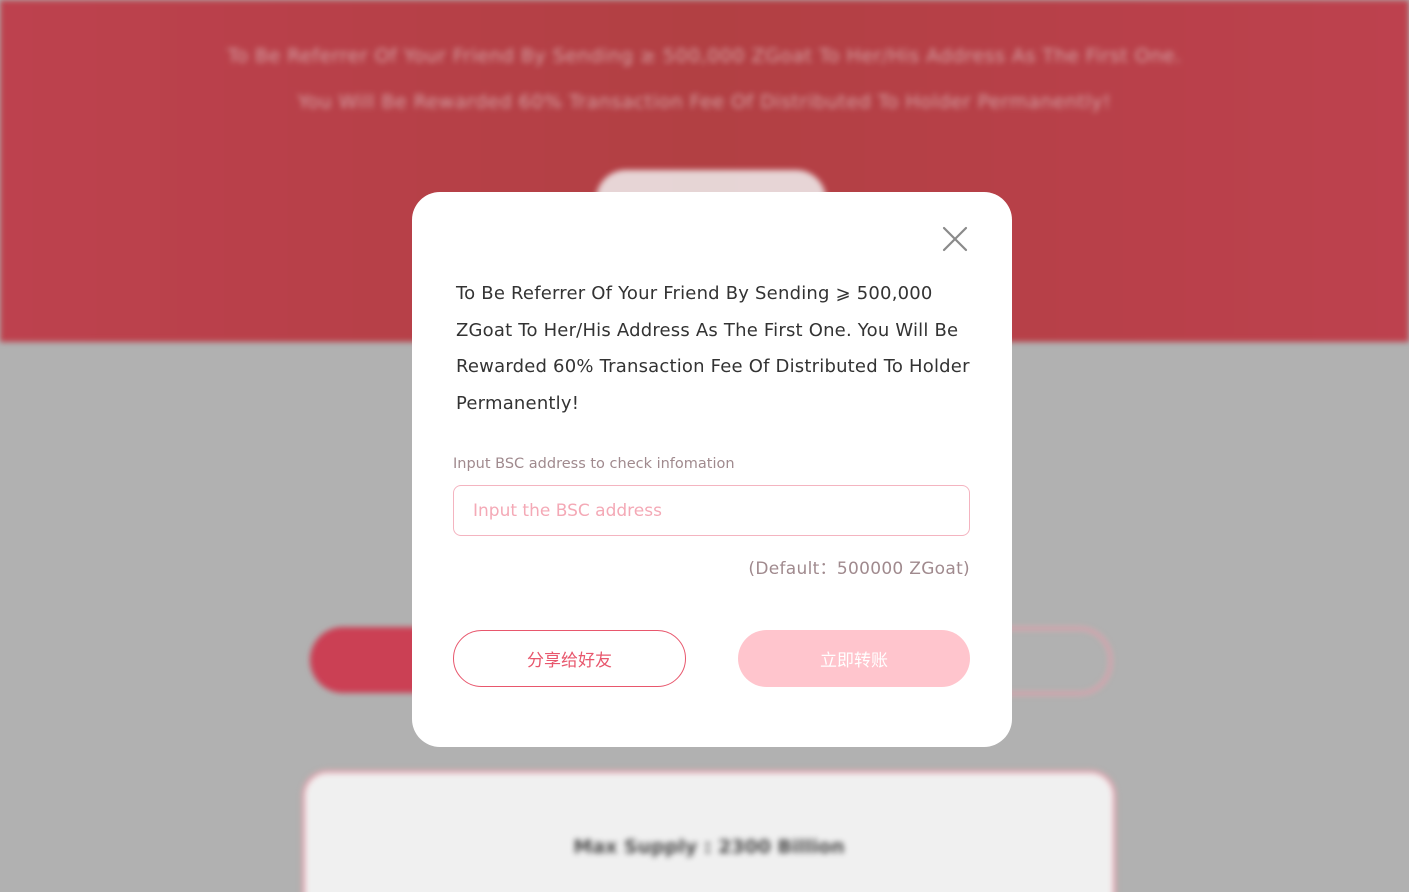  I want to click on share-to-friend-button: 分享给好友, so click(569, 658).